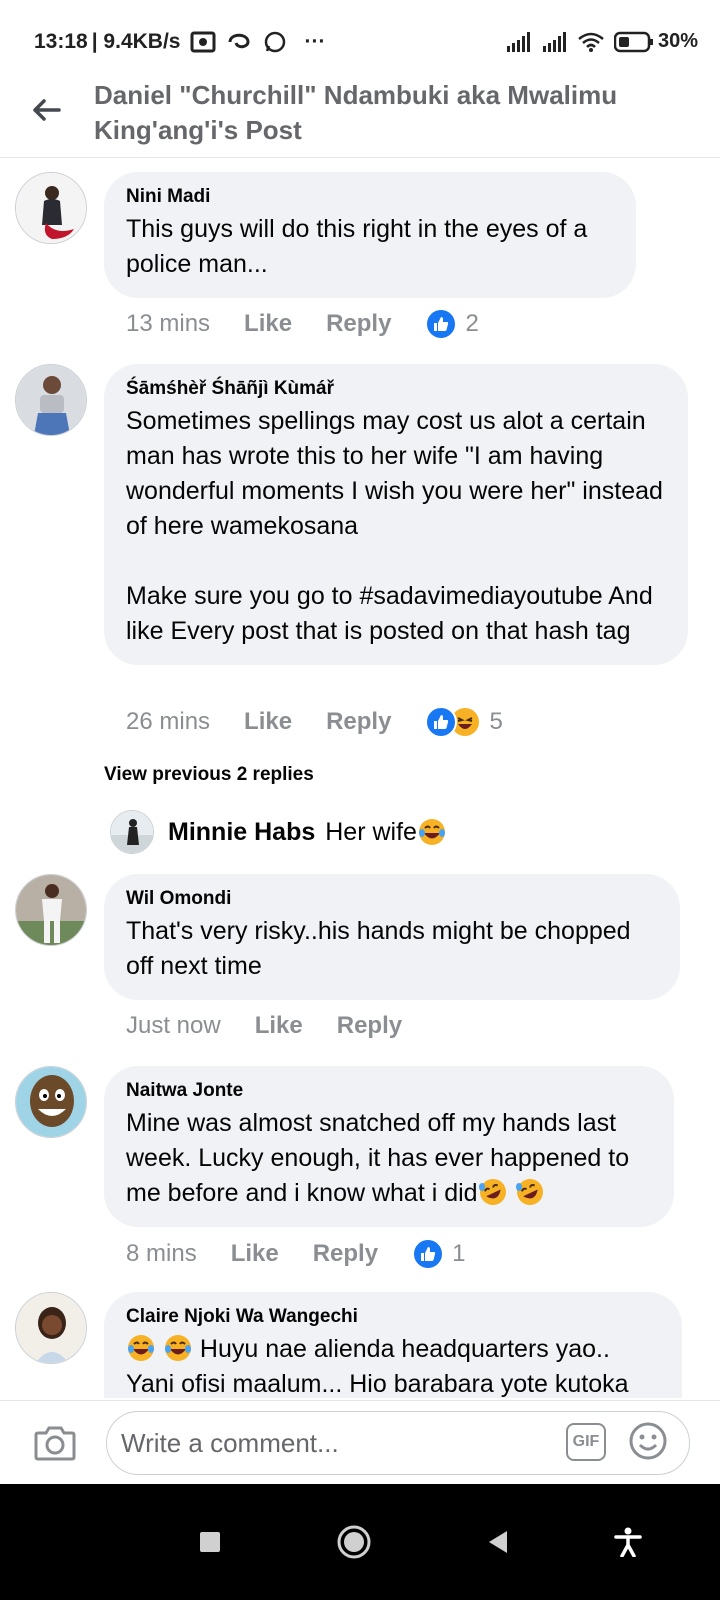 Image resolution: width=720 pixels, height=1600 pixels. What do you see at coordinates (371, 831) in the screenshot?
I see `reply-text: Her wife` at bounding box center [371, 831].